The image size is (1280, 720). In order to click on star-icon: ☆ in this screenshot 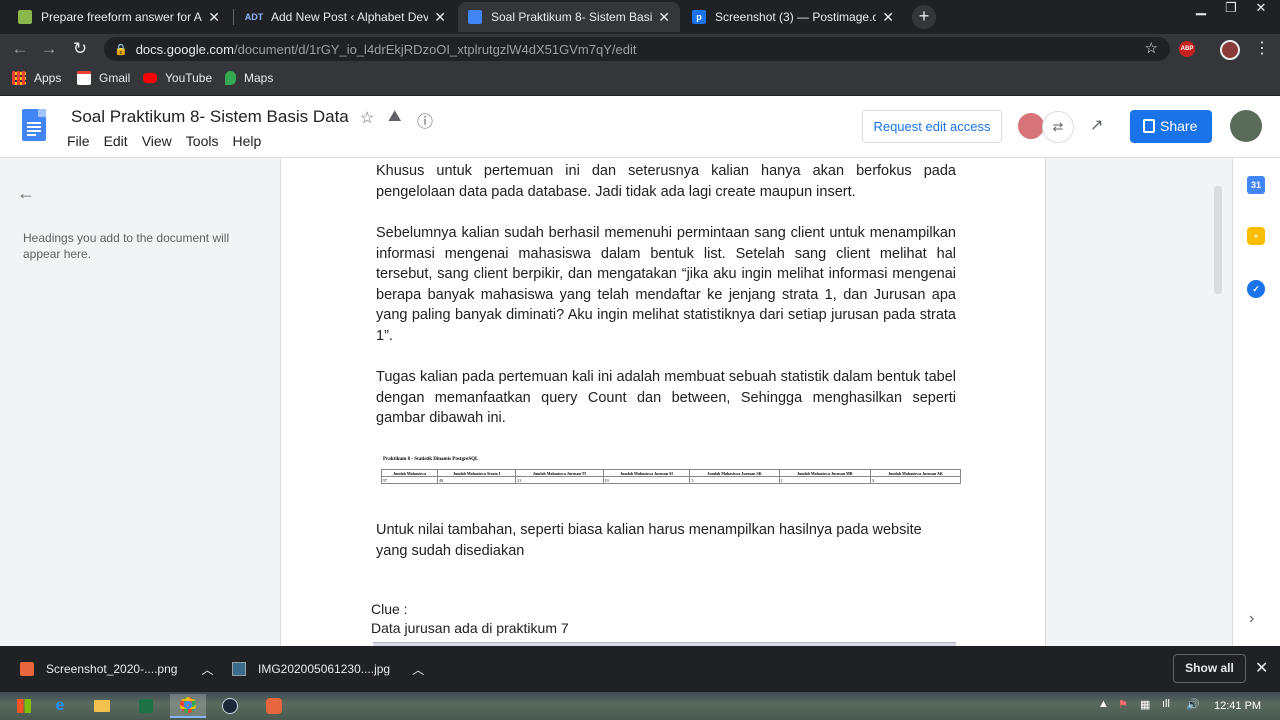, I will do `click(367, 118)`.